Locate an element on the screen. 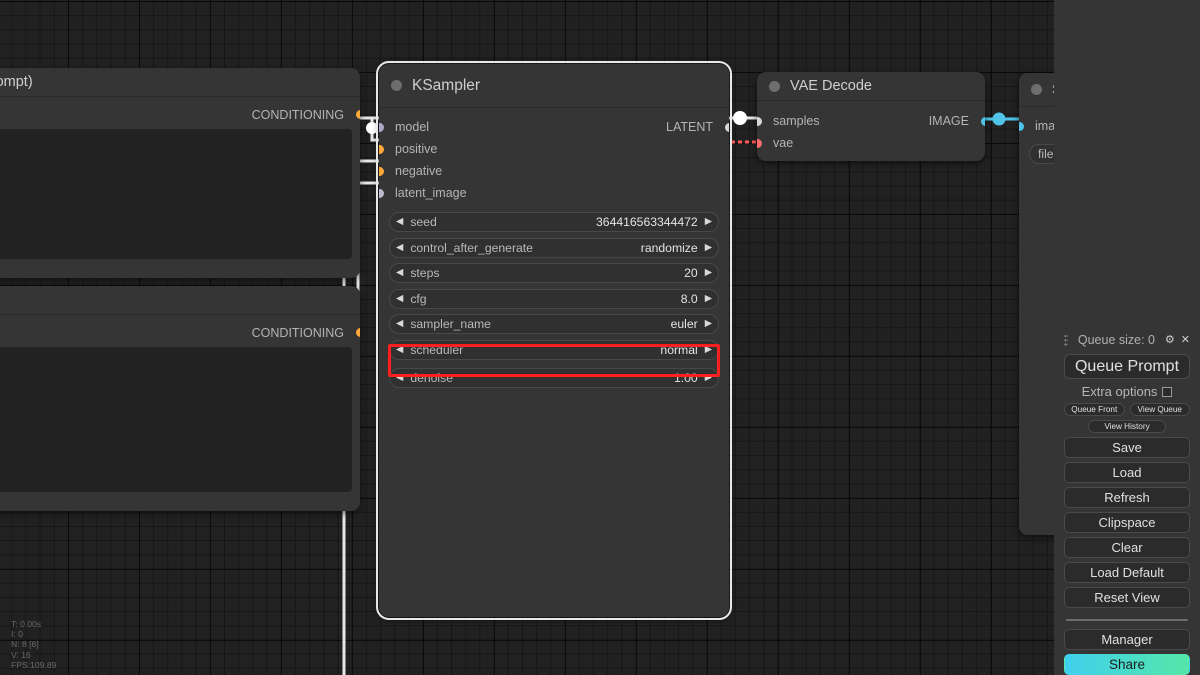  node-body: samples IMAGE vae is located at coordinates (871, 131).